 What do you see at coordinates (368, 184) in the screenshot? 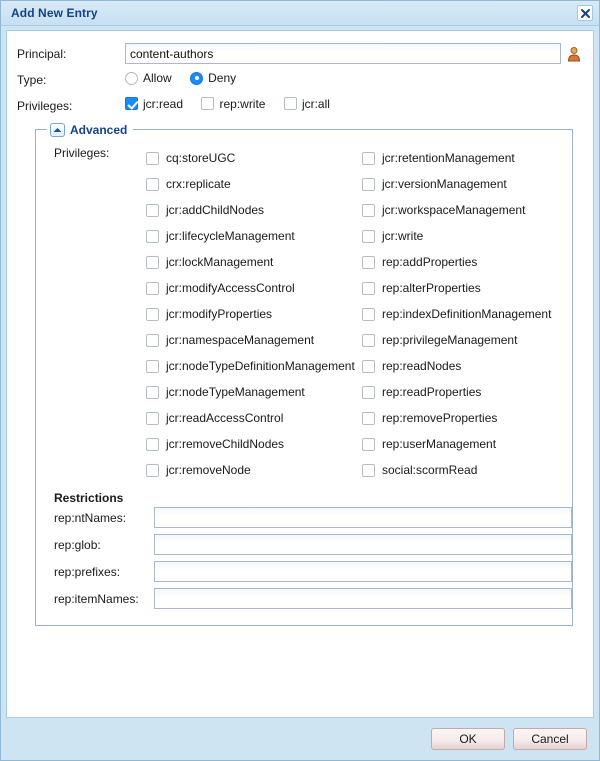
I see `checkbox-jcr-versionmanagement-icon` at bounding box center [368, 184].